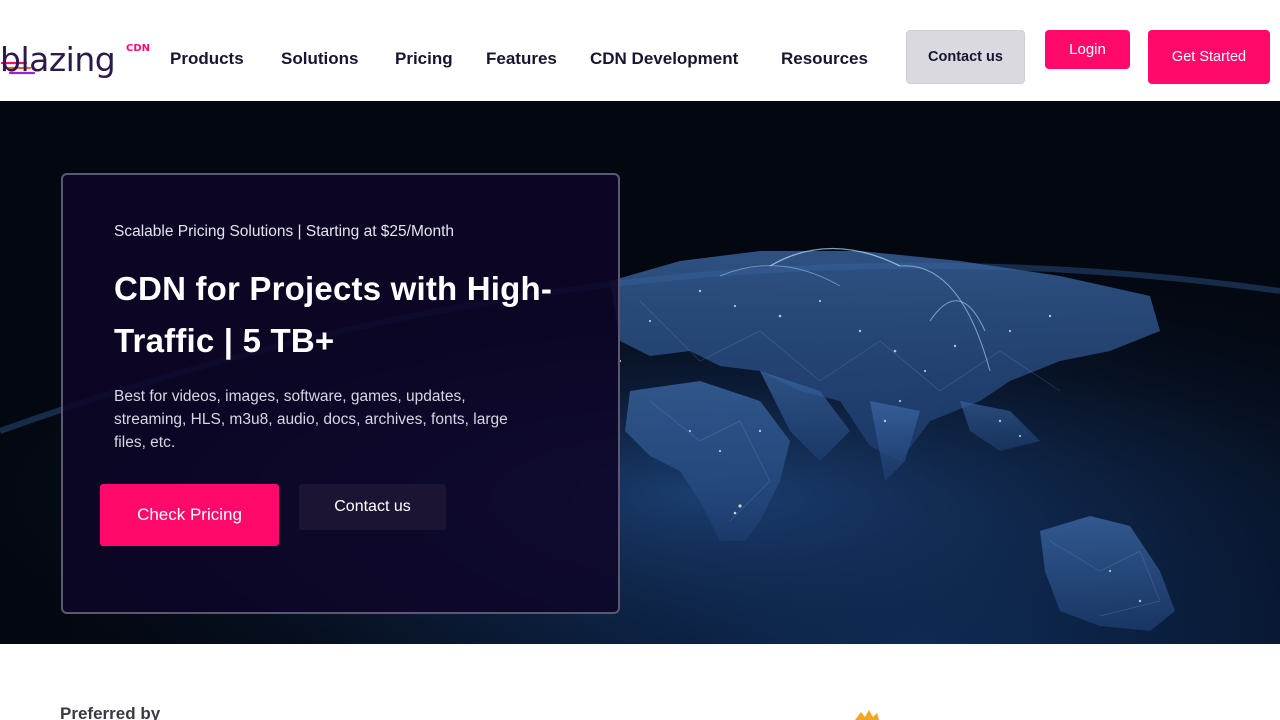 This screenshot has width=1280, height=720. Describe the element at coordinates (521, 60) in the screenshot. I see `nav-features: Features` at that location.